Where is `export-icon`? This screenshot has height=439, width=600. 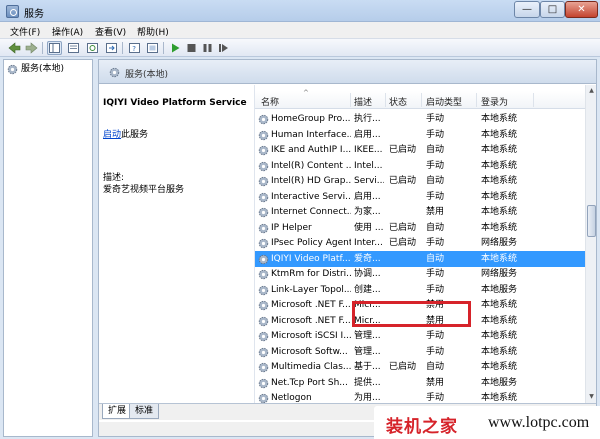 export-icon is located at coordinates (111, 48).